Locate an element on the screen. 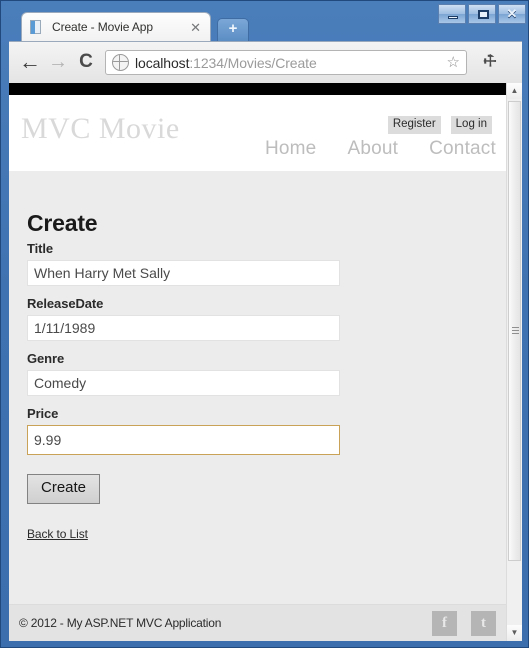 The width and height of the screenshot is (529, 648). price-input is located at coordinates (183, 440).